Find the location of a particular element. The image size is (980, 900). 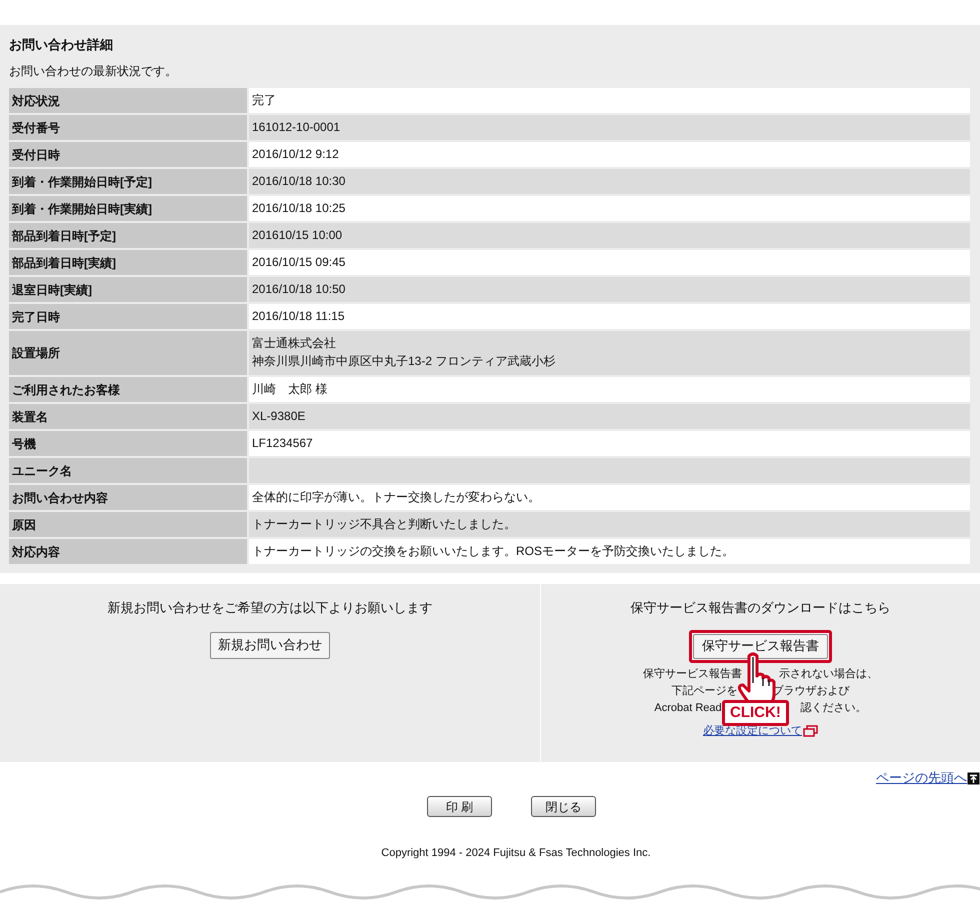

row-value: 161012-10-0001 is located at coordinates (296, 127).